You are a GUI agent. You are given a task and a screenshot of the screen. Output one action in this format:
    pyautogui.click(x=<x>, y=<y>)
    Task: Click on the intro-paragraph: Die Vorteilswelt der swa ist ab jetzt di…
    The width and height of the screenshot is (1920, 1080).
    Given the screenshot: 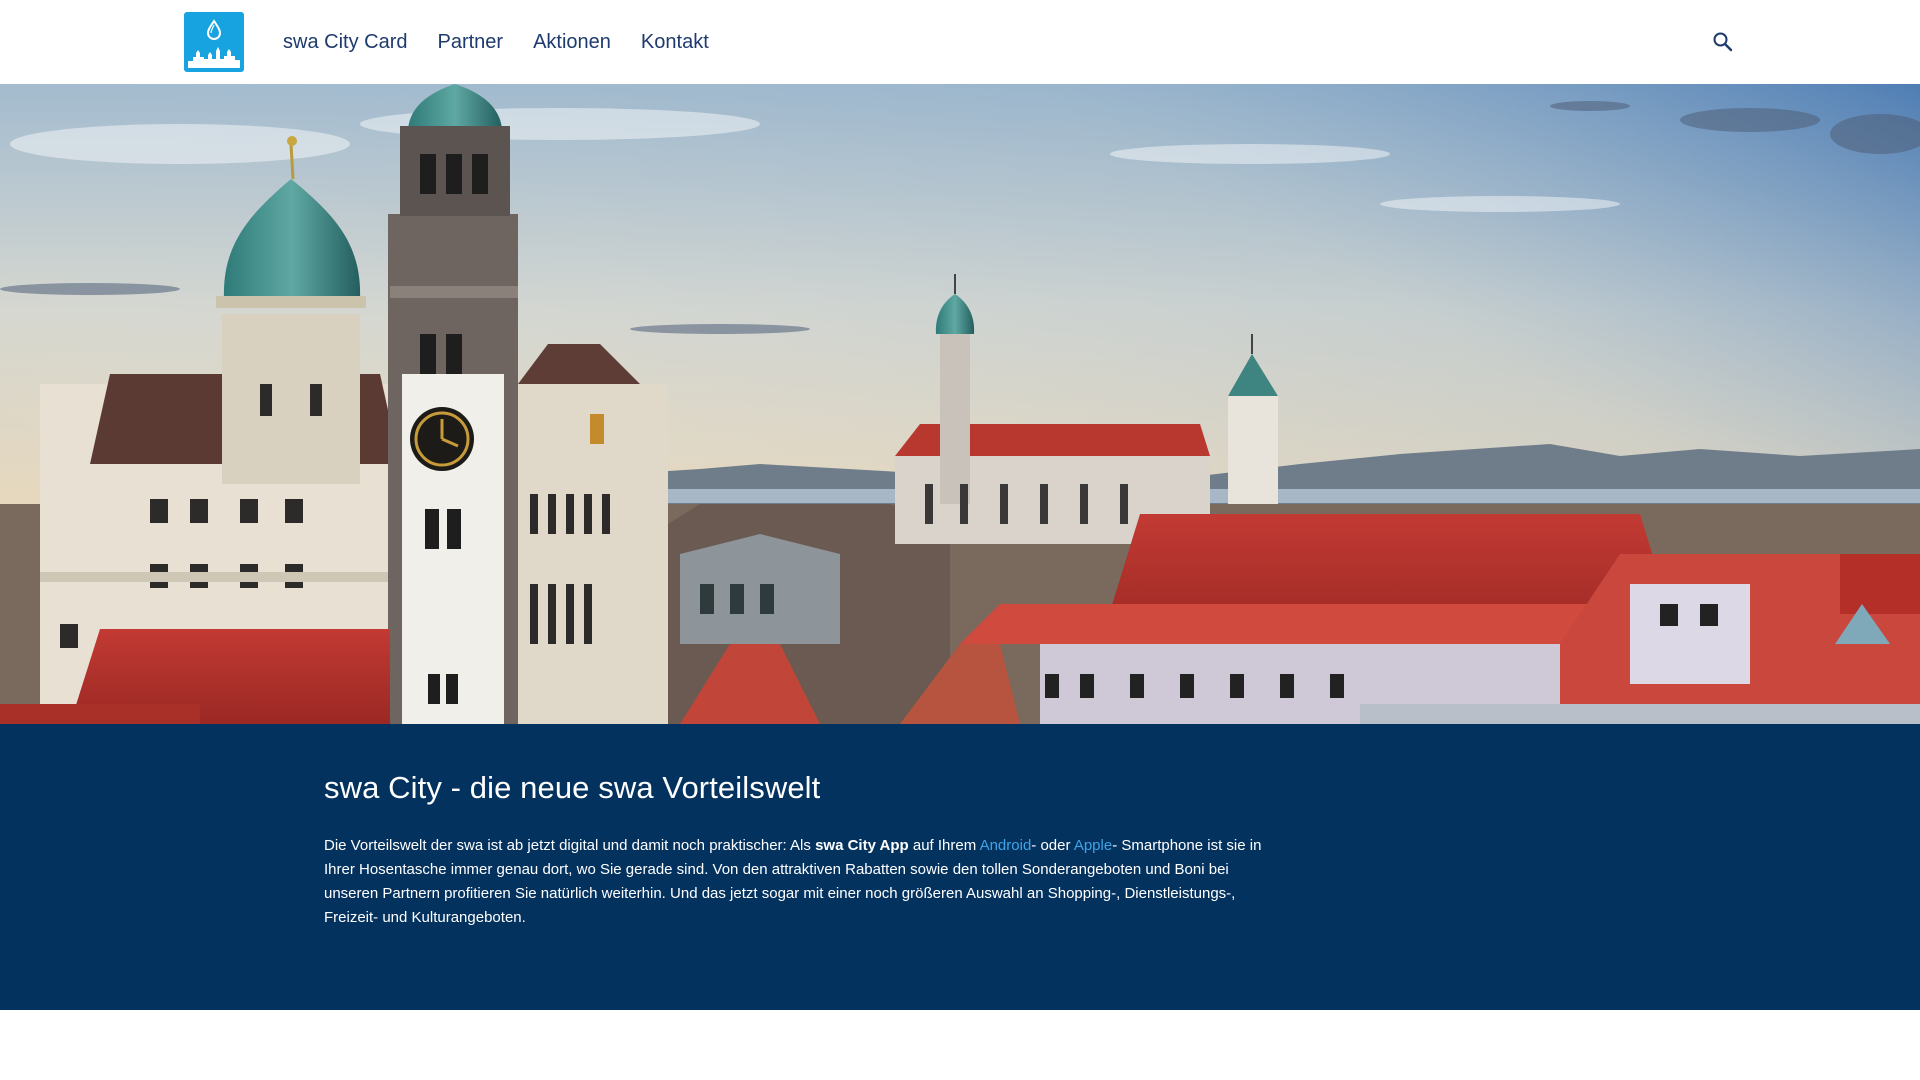 What is the action you would take?
    pyautogui.click(x=794, y=882)
    